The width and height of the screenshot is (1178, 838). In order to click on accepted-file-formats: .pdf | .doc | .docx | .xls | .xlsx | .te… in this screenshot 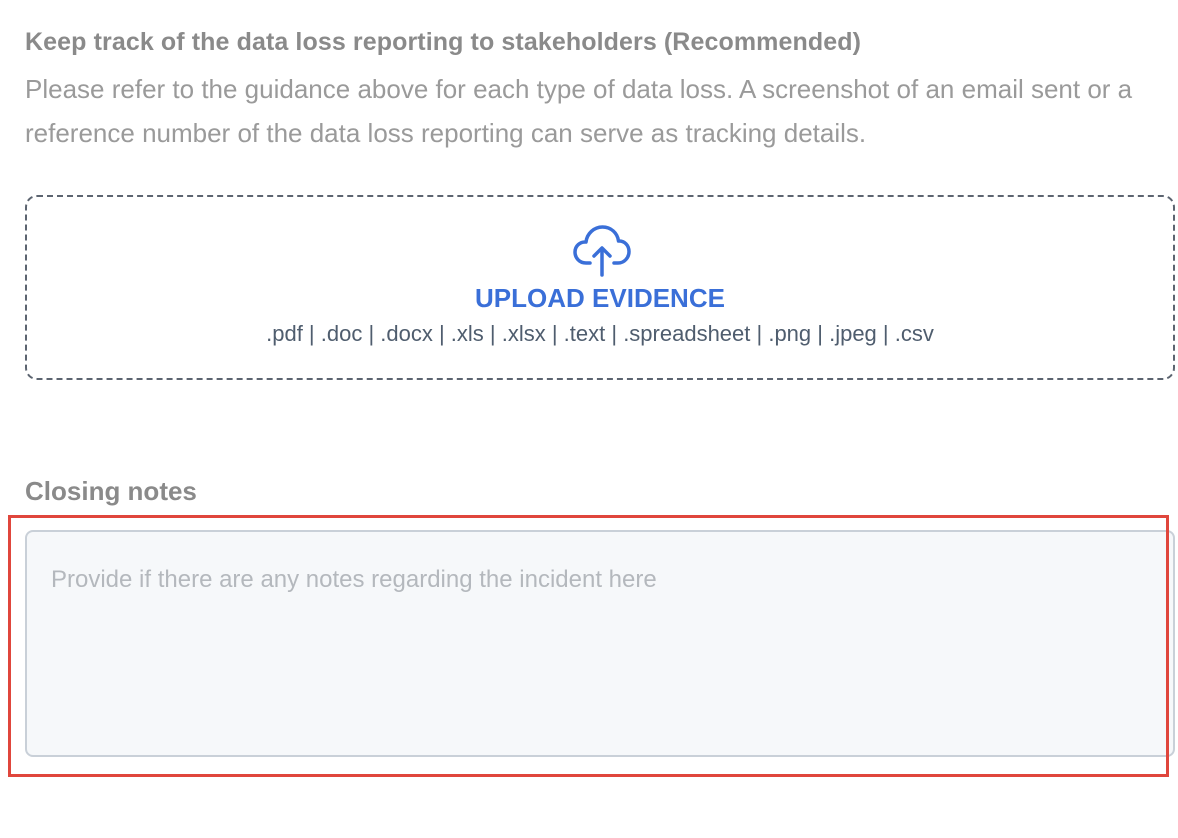, I will do `click(600, 333)`.